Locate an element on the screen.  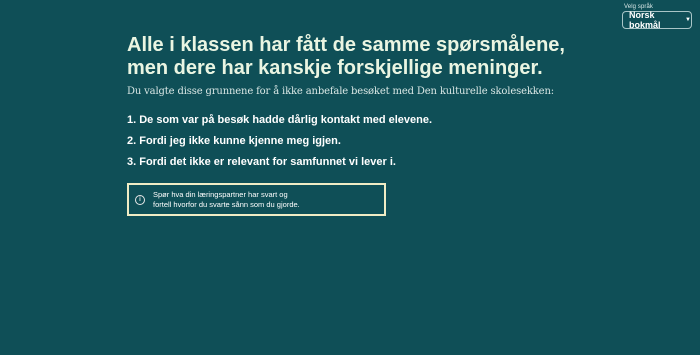
info-text-line-1: Spør hva din læringspartner har svart og is located at coordinates (220, 194).